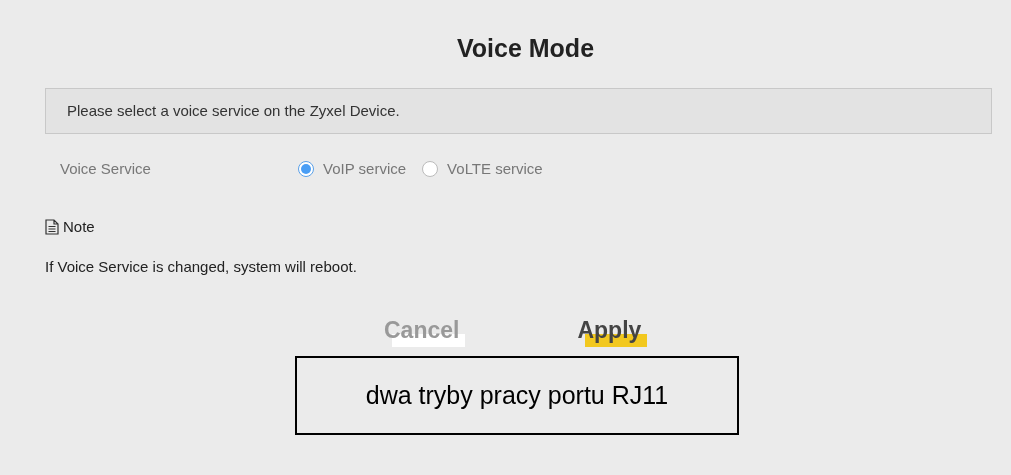 This screenshot has width=1011, height=475. I want to click on cancel-button: Cancel, so click(425, 331).